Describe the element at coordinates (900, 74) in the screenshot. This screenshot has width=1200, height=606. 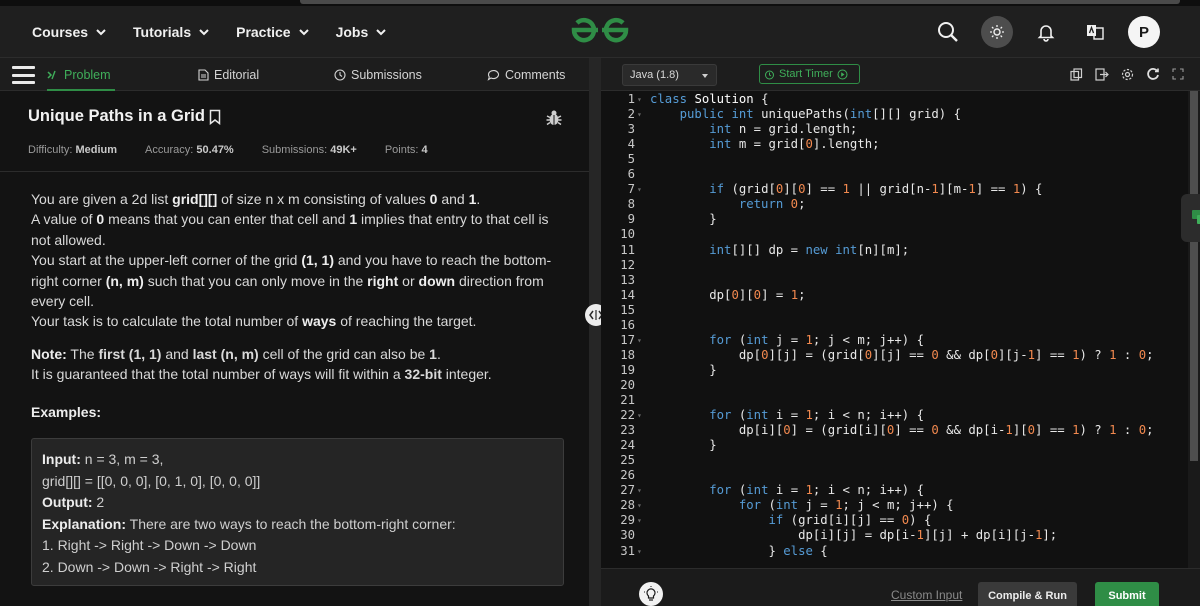
I see `editor-toolbar: Java (1.8) Start Timer` at that location.